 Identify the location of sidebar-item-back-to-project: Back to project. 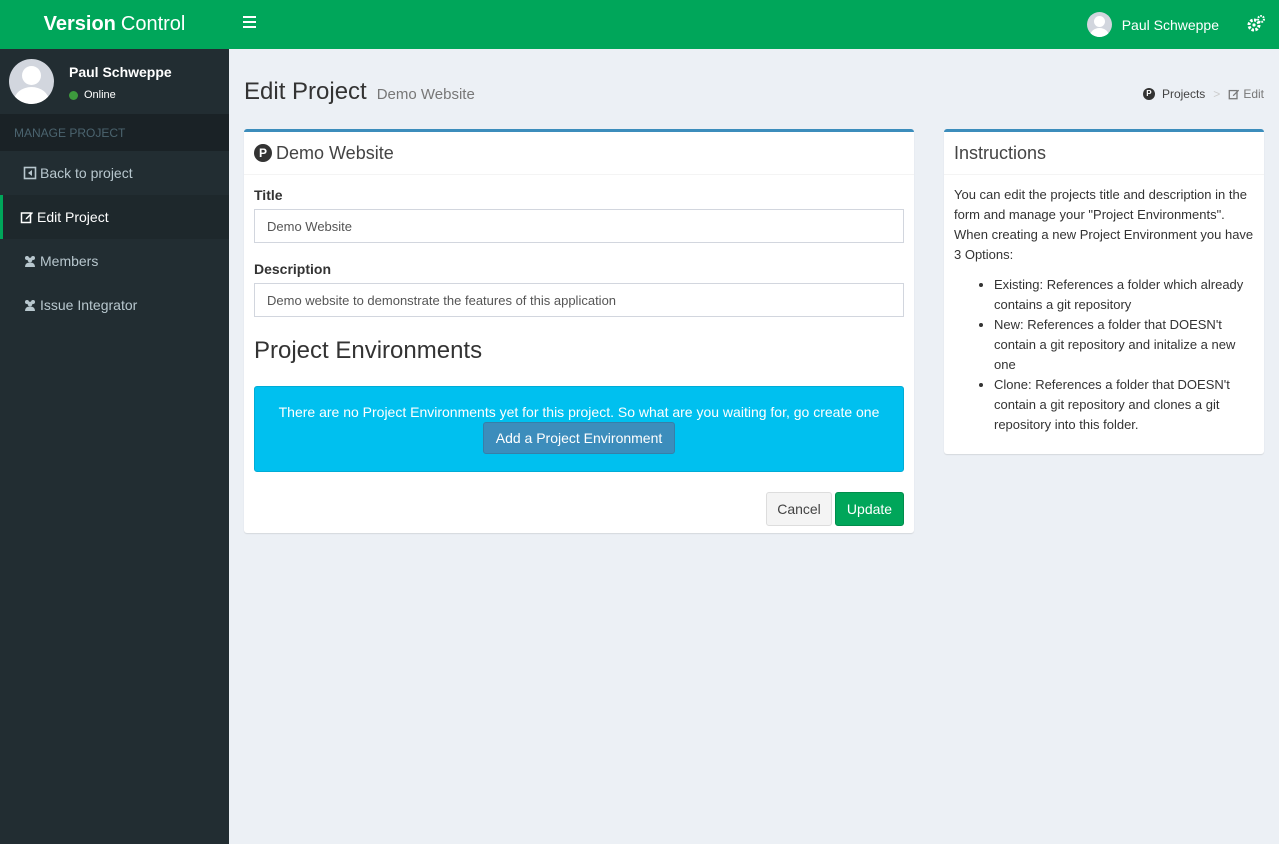
(114, 173).